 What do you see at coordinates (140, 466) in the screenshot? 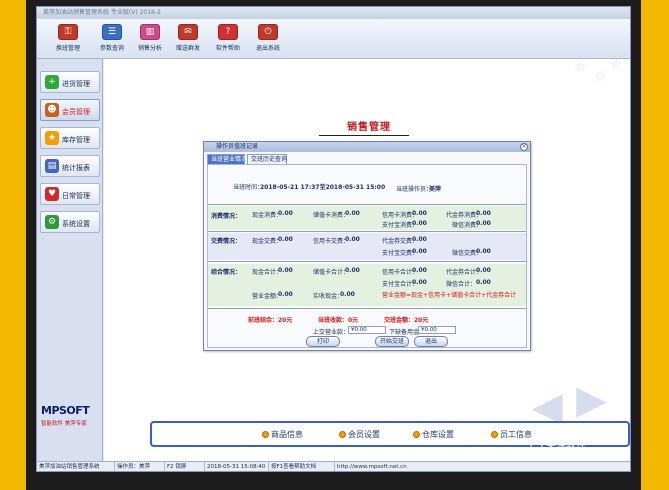
I see `status-operator: 操作员：美萍` at bounding box center [140, 466].